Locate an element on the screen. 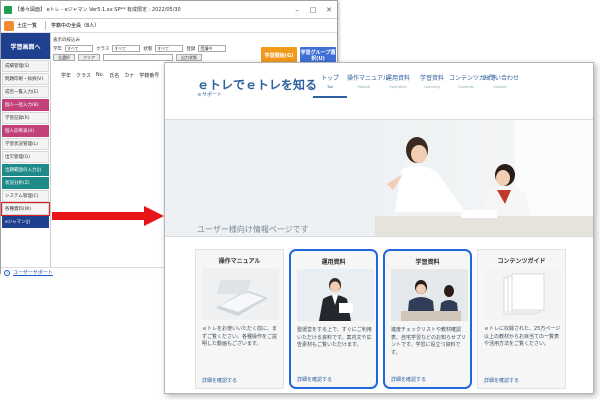 This screenshot has width=600, height=400. nav-item: 操作マニュアル Manual is located at coordinates (368, 81).